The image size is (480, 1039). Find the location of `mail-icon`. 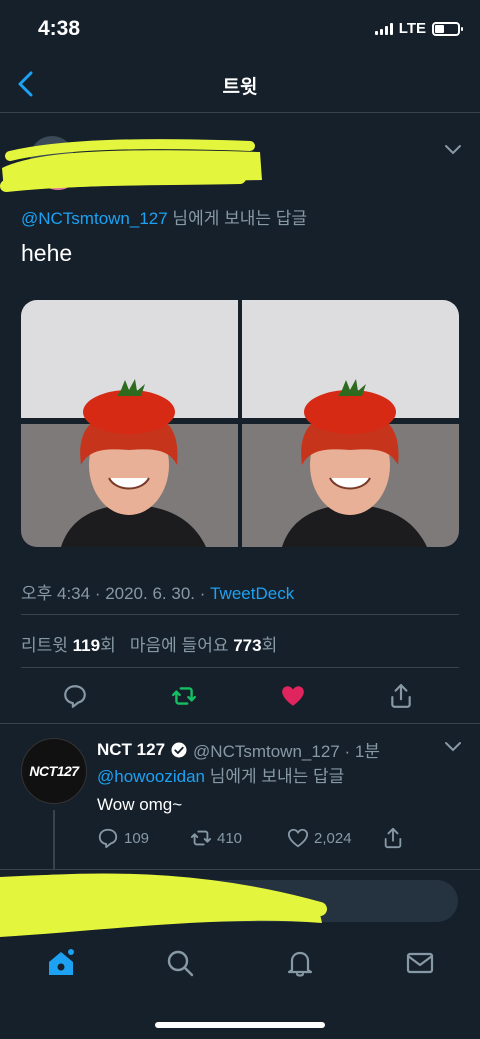

mail-icon is located at coordinates (420, 963).